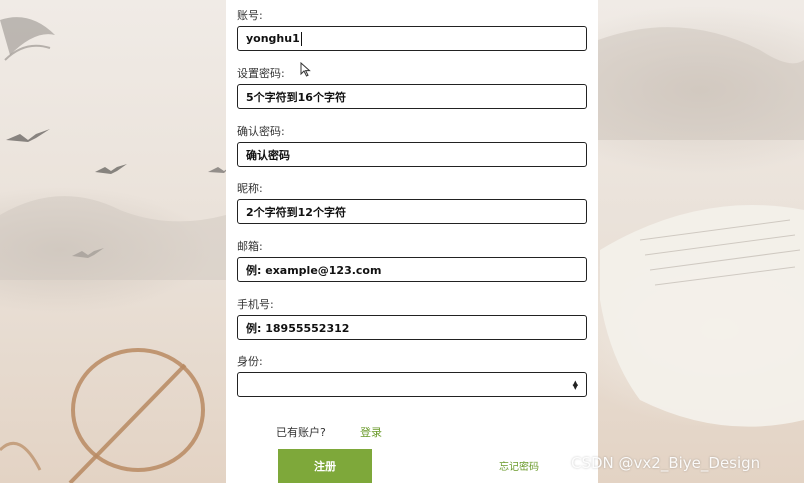  What do you see at coordinates (273, 38) in the screenshot?
I see `account-value: yonghu1` at bounding box center [273, 38].